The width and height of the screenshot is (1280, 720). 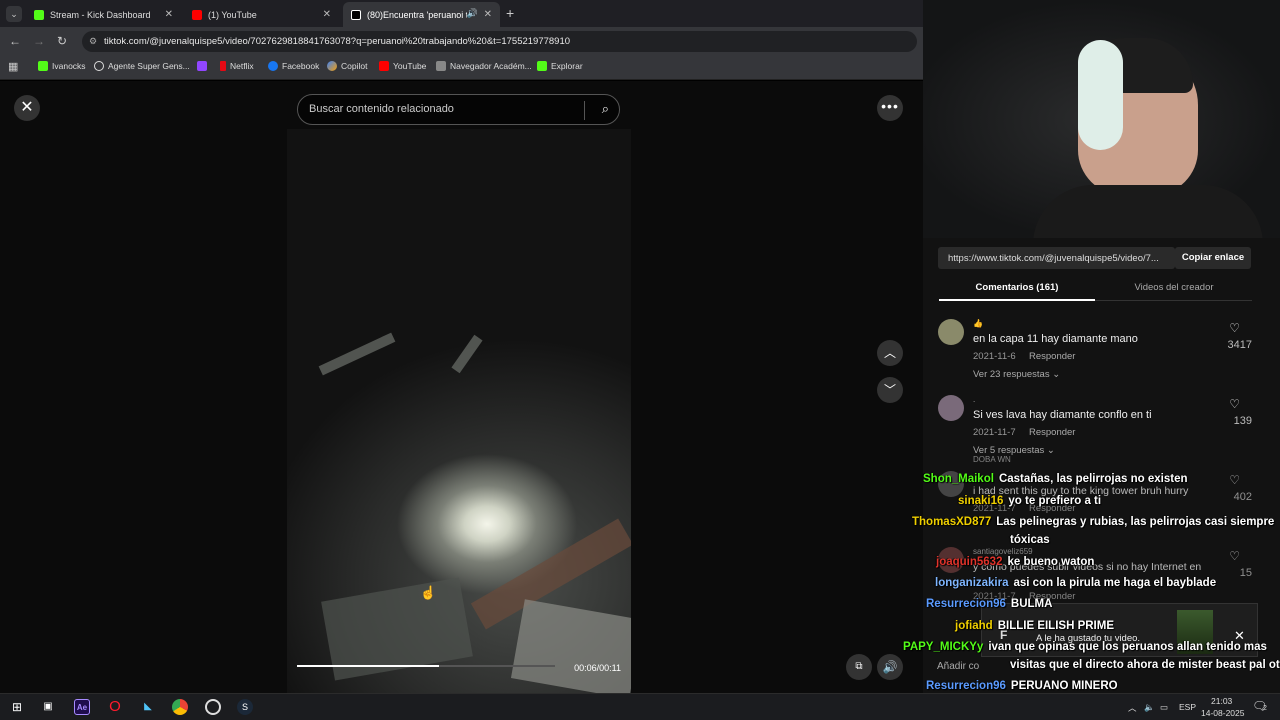 What do you see at coordinates (1016, 374) in the screenshot?
I see `view-replies-button: Ver 23 respuestas ⌄` at bounding box center [1016, 374].